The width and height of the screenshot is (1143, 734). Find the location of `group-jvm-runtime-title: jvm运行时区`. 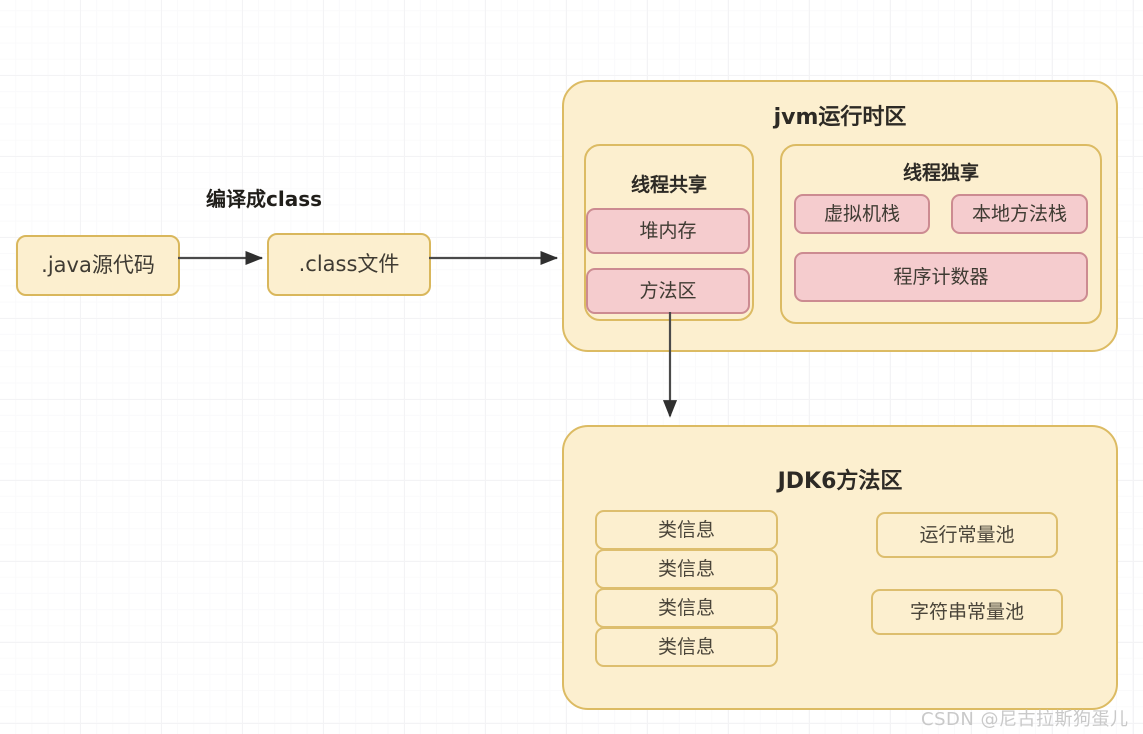

group-jvm-runtime-title: jvm运行时区 is located at coordinates (840, 117).